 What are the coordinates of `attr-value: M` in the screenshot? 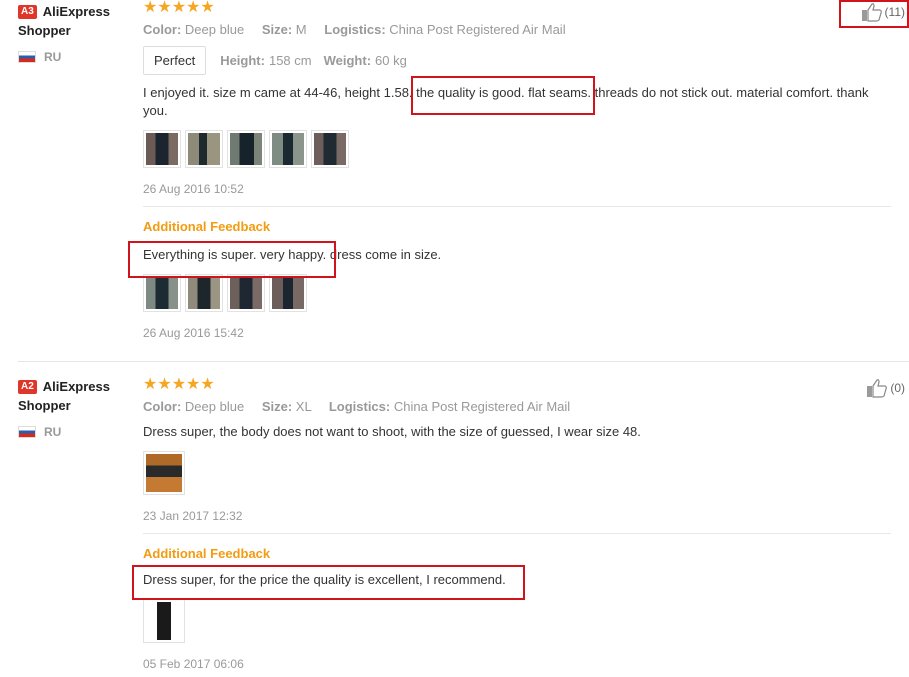 It's located at (301, 29).